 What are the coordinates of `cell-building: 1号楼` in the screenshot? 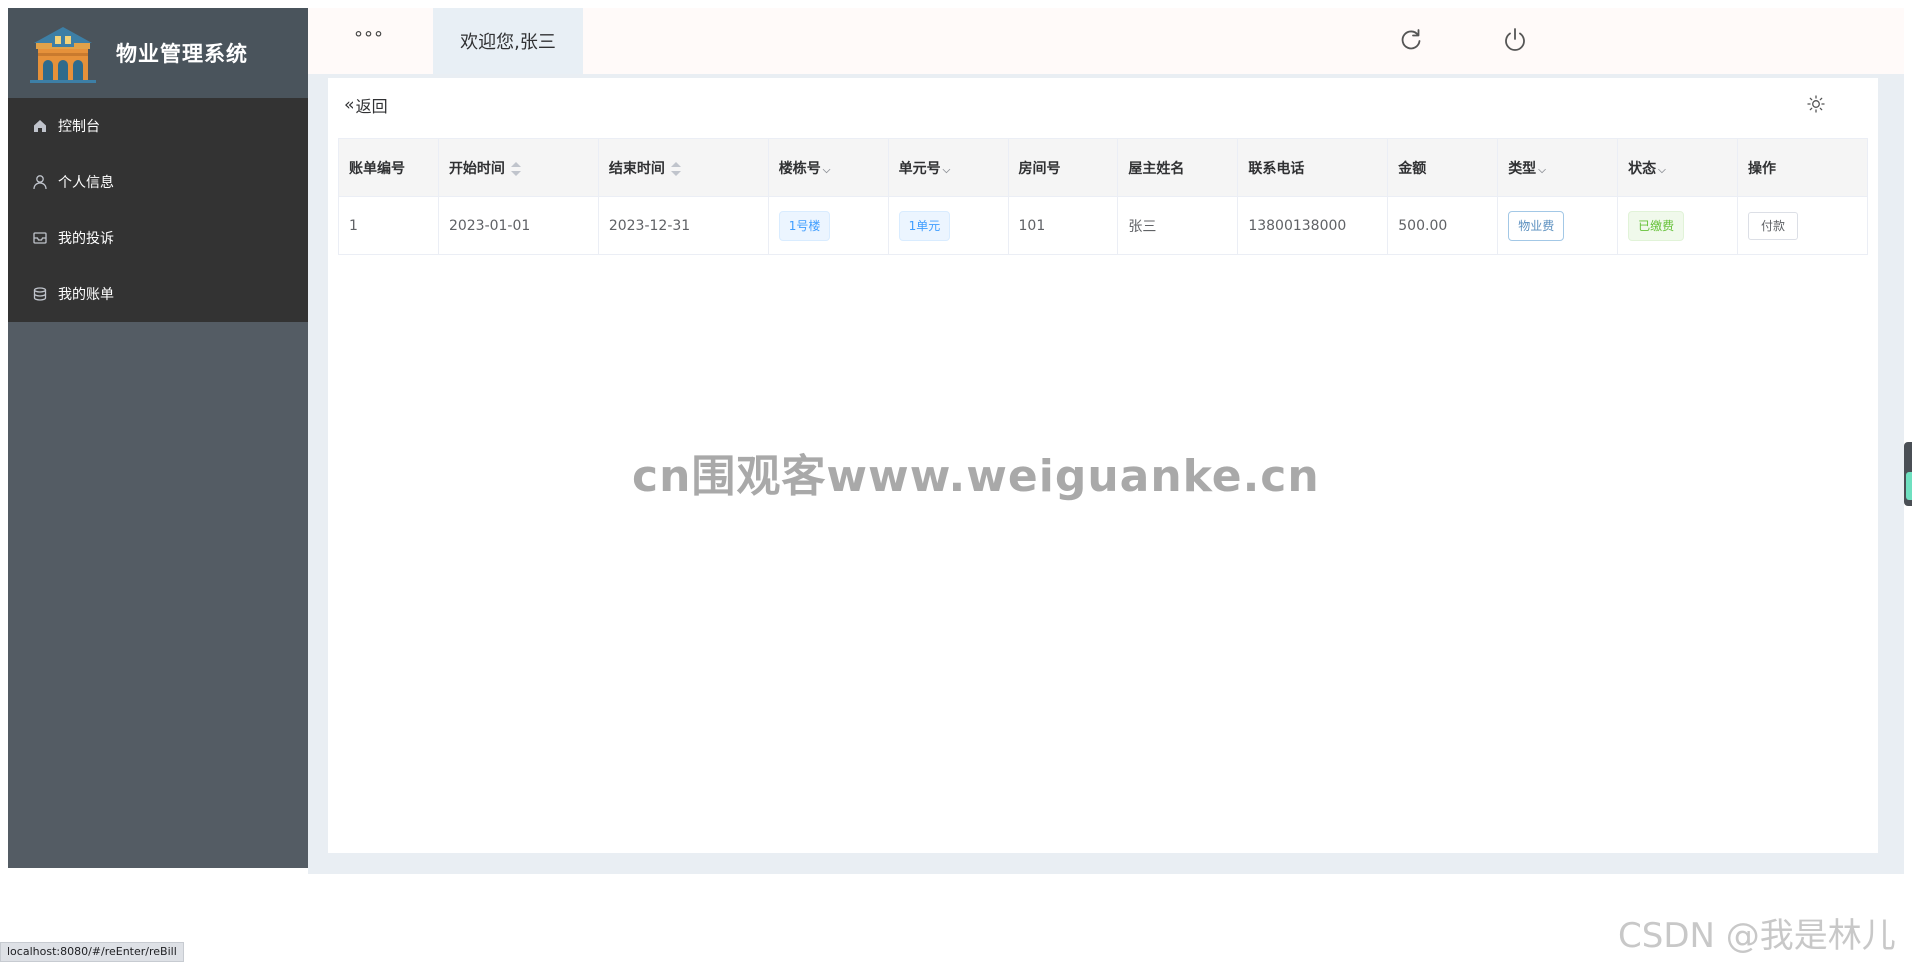 It's located at (828, 225).